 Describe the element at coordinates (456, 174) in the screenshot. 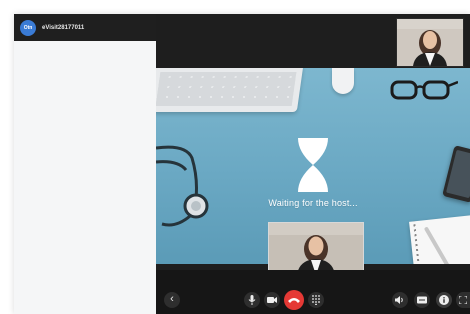

I see `phone-image` at that location.